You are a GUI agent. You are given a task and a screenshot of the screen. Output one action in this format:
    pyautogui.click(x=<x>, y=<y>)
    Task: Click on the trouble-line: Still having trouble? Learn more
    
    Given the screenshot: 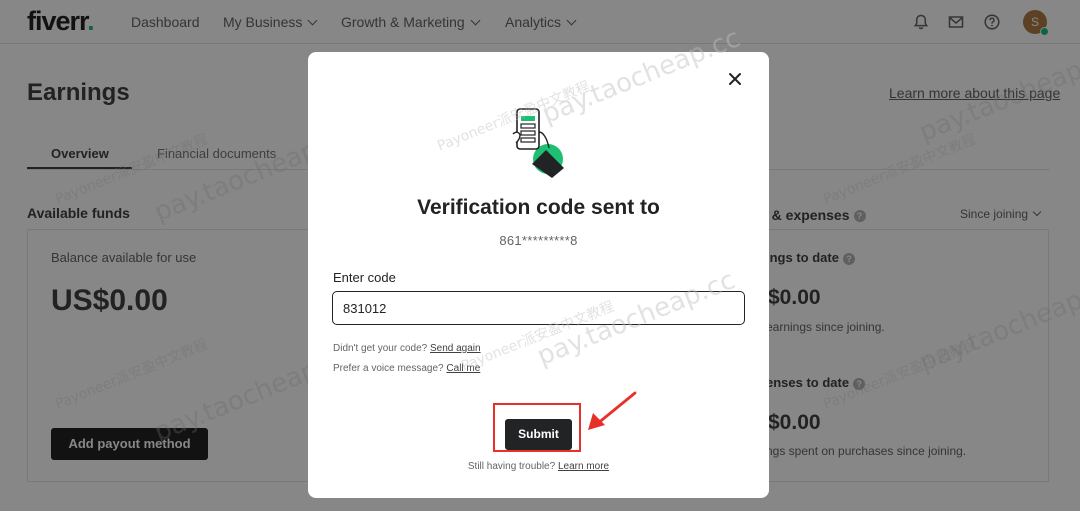 What is the action you would take?
    pyautogui.click(x=538, y=466)
    